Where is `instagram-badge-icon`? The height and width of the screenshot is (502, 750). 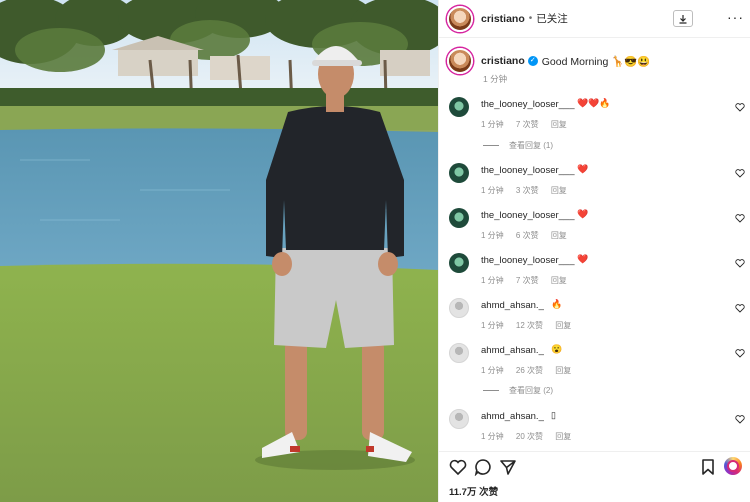
instagram-badge-icon is located at coordinates (733, 466).